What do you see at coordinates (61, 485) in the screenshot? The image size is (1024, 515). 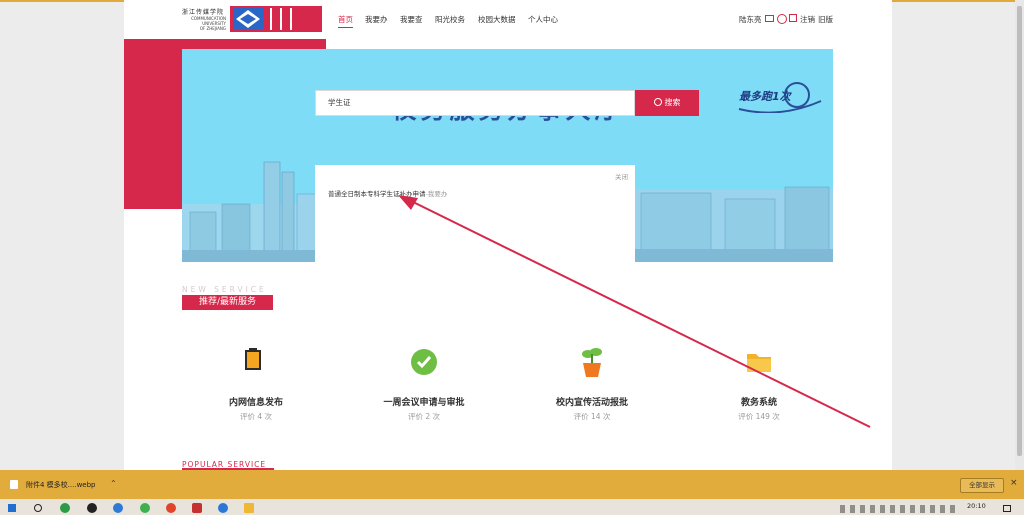 I see `download-filename: 附件4 模多校....webp` at bounding box center [61, 485].